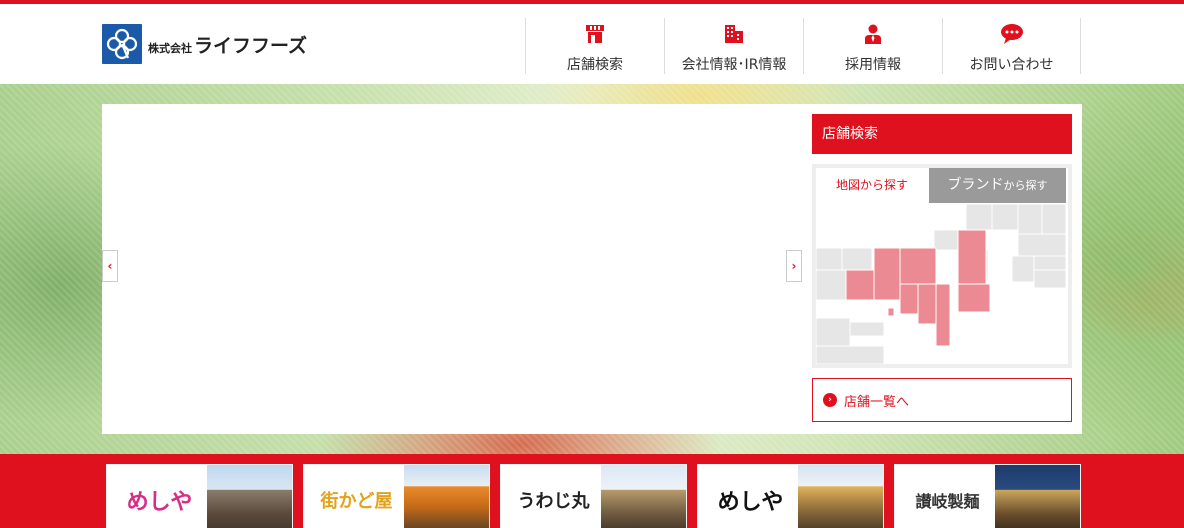 The width and height of the screenshot is (1184, 528). What do you see at coordinates (553, 501) in the screenshot?
I see `brand-logo-text: うわじ丸` at bounding box center [553, 501].